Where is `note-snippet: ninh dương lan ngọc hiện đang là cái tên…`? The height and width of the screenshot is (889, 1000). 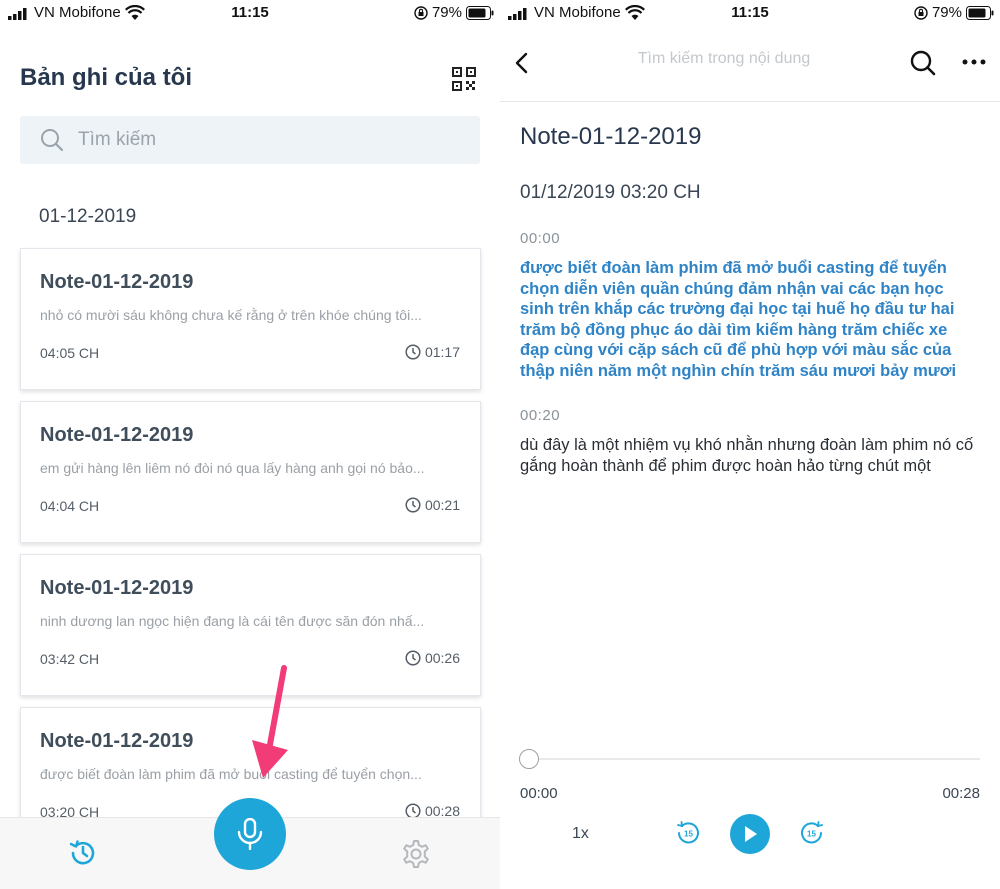 note-snippet: ninh dương lan ngọc hiện đang là cái tên… is located at coordinates (232, 621).